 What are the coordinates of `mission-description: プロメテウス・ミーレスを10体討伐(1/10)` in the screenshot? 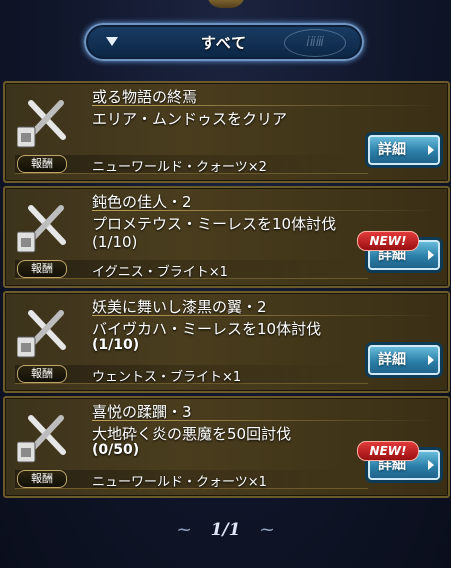 It's located at (214, 233).